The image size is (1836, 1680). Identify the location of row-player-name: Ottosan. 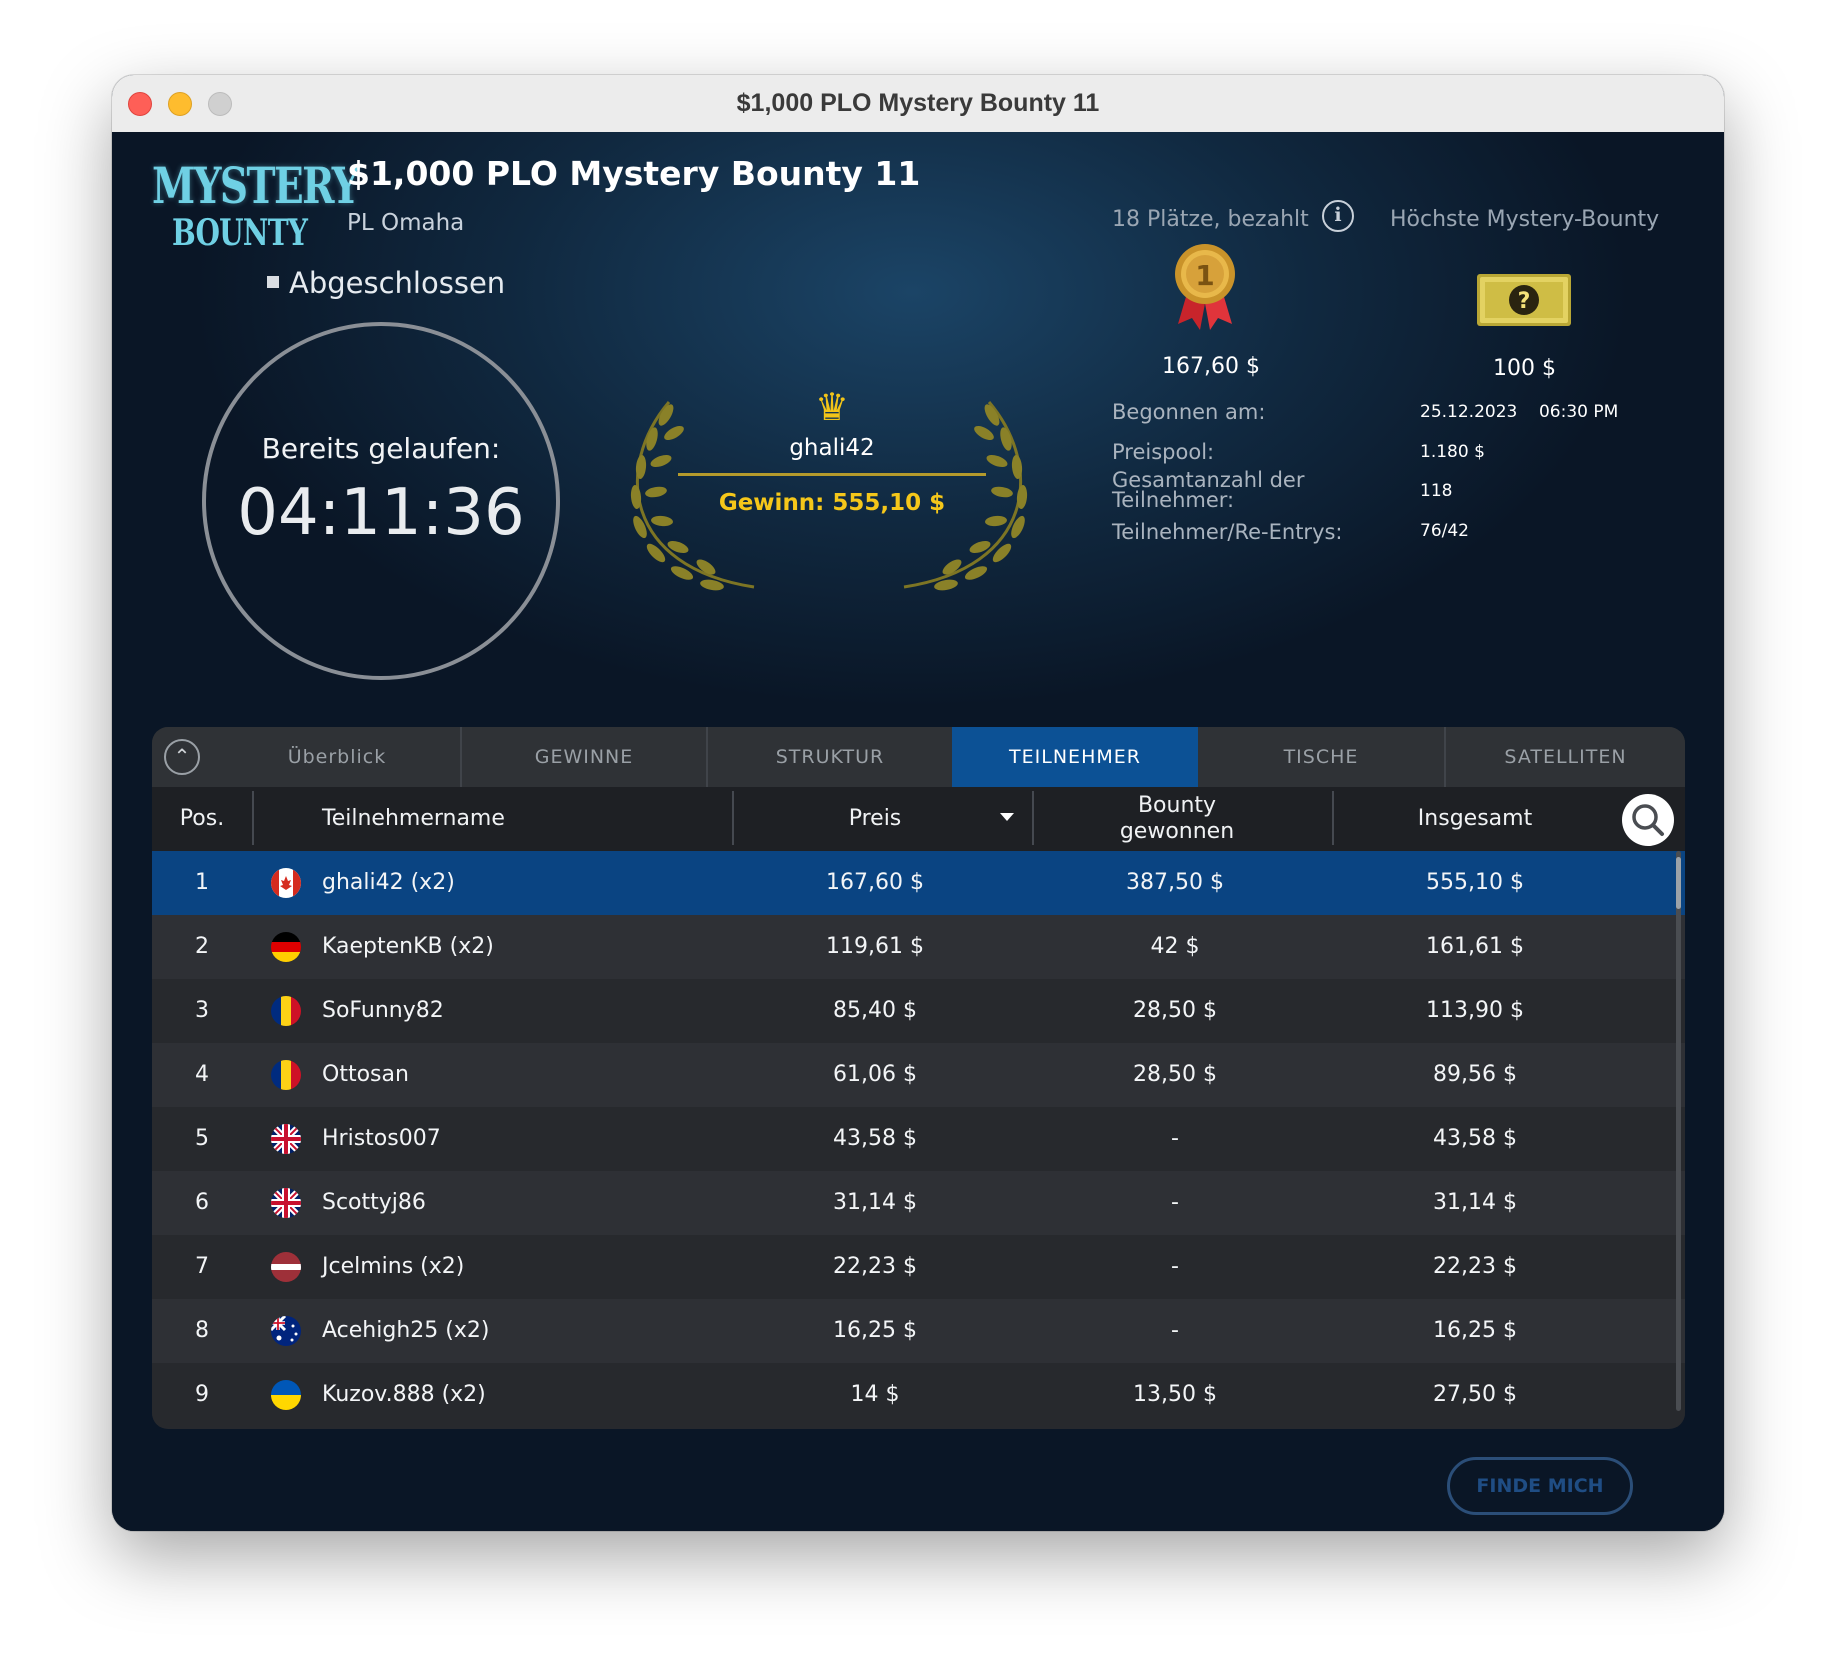
(365, 1074).